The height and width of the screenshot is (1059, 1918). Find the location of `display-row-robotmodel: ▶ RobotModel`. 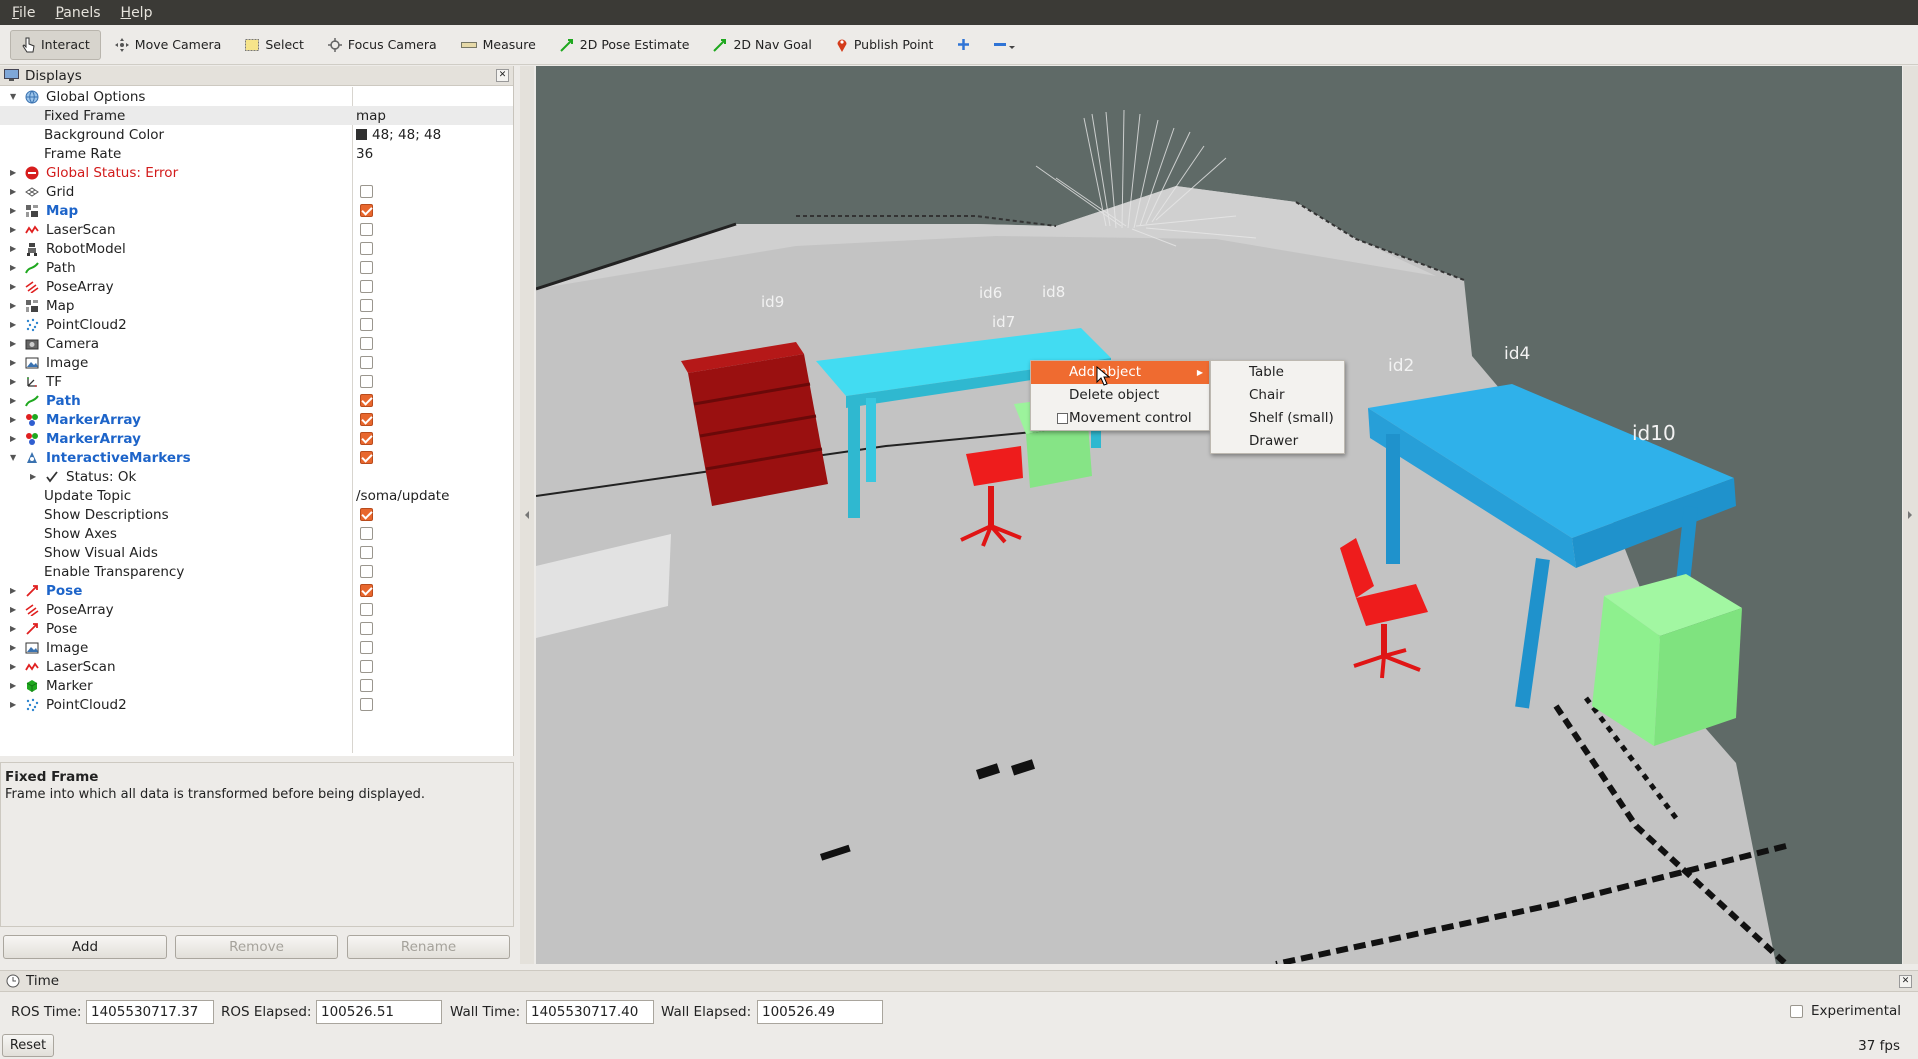

display-row-robotmodel: ▶ RobotModel is located at coordinates (256, 248).